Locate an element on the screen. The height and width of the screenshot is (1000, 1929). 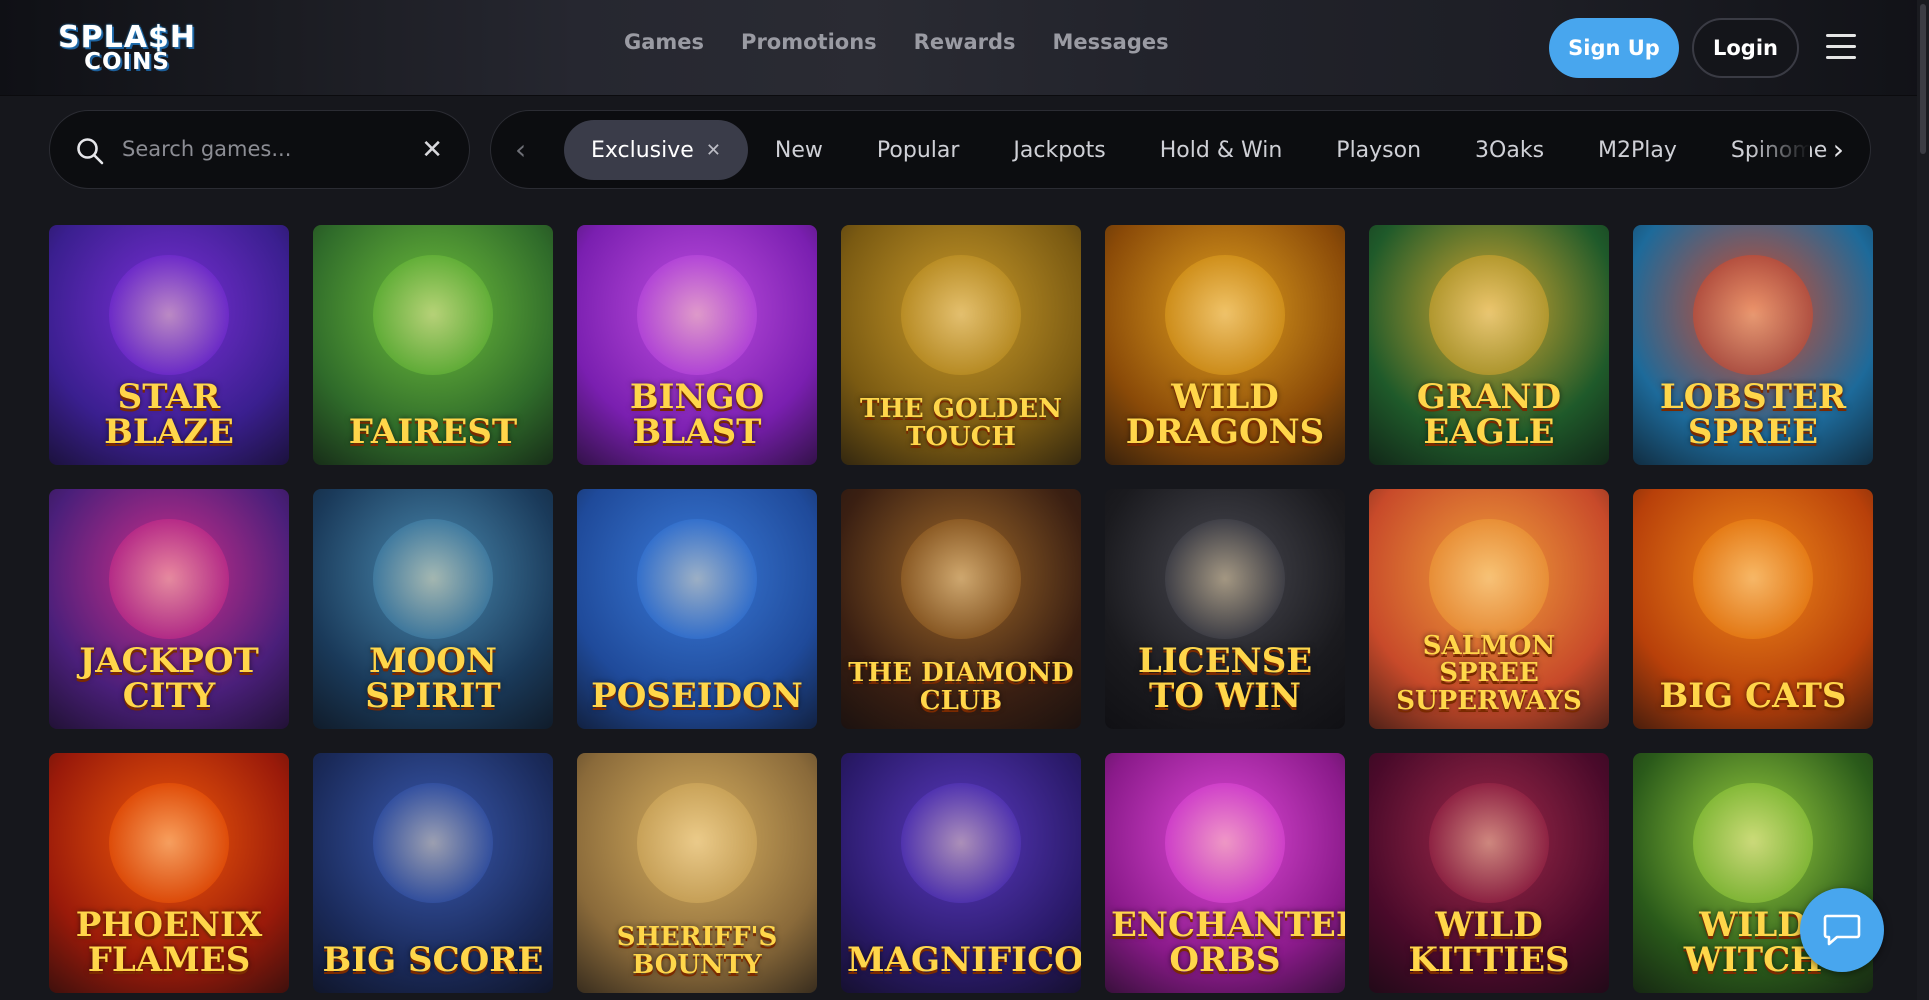
game-tile: GRAND EAGLE is located at coordinates (1489, 345).